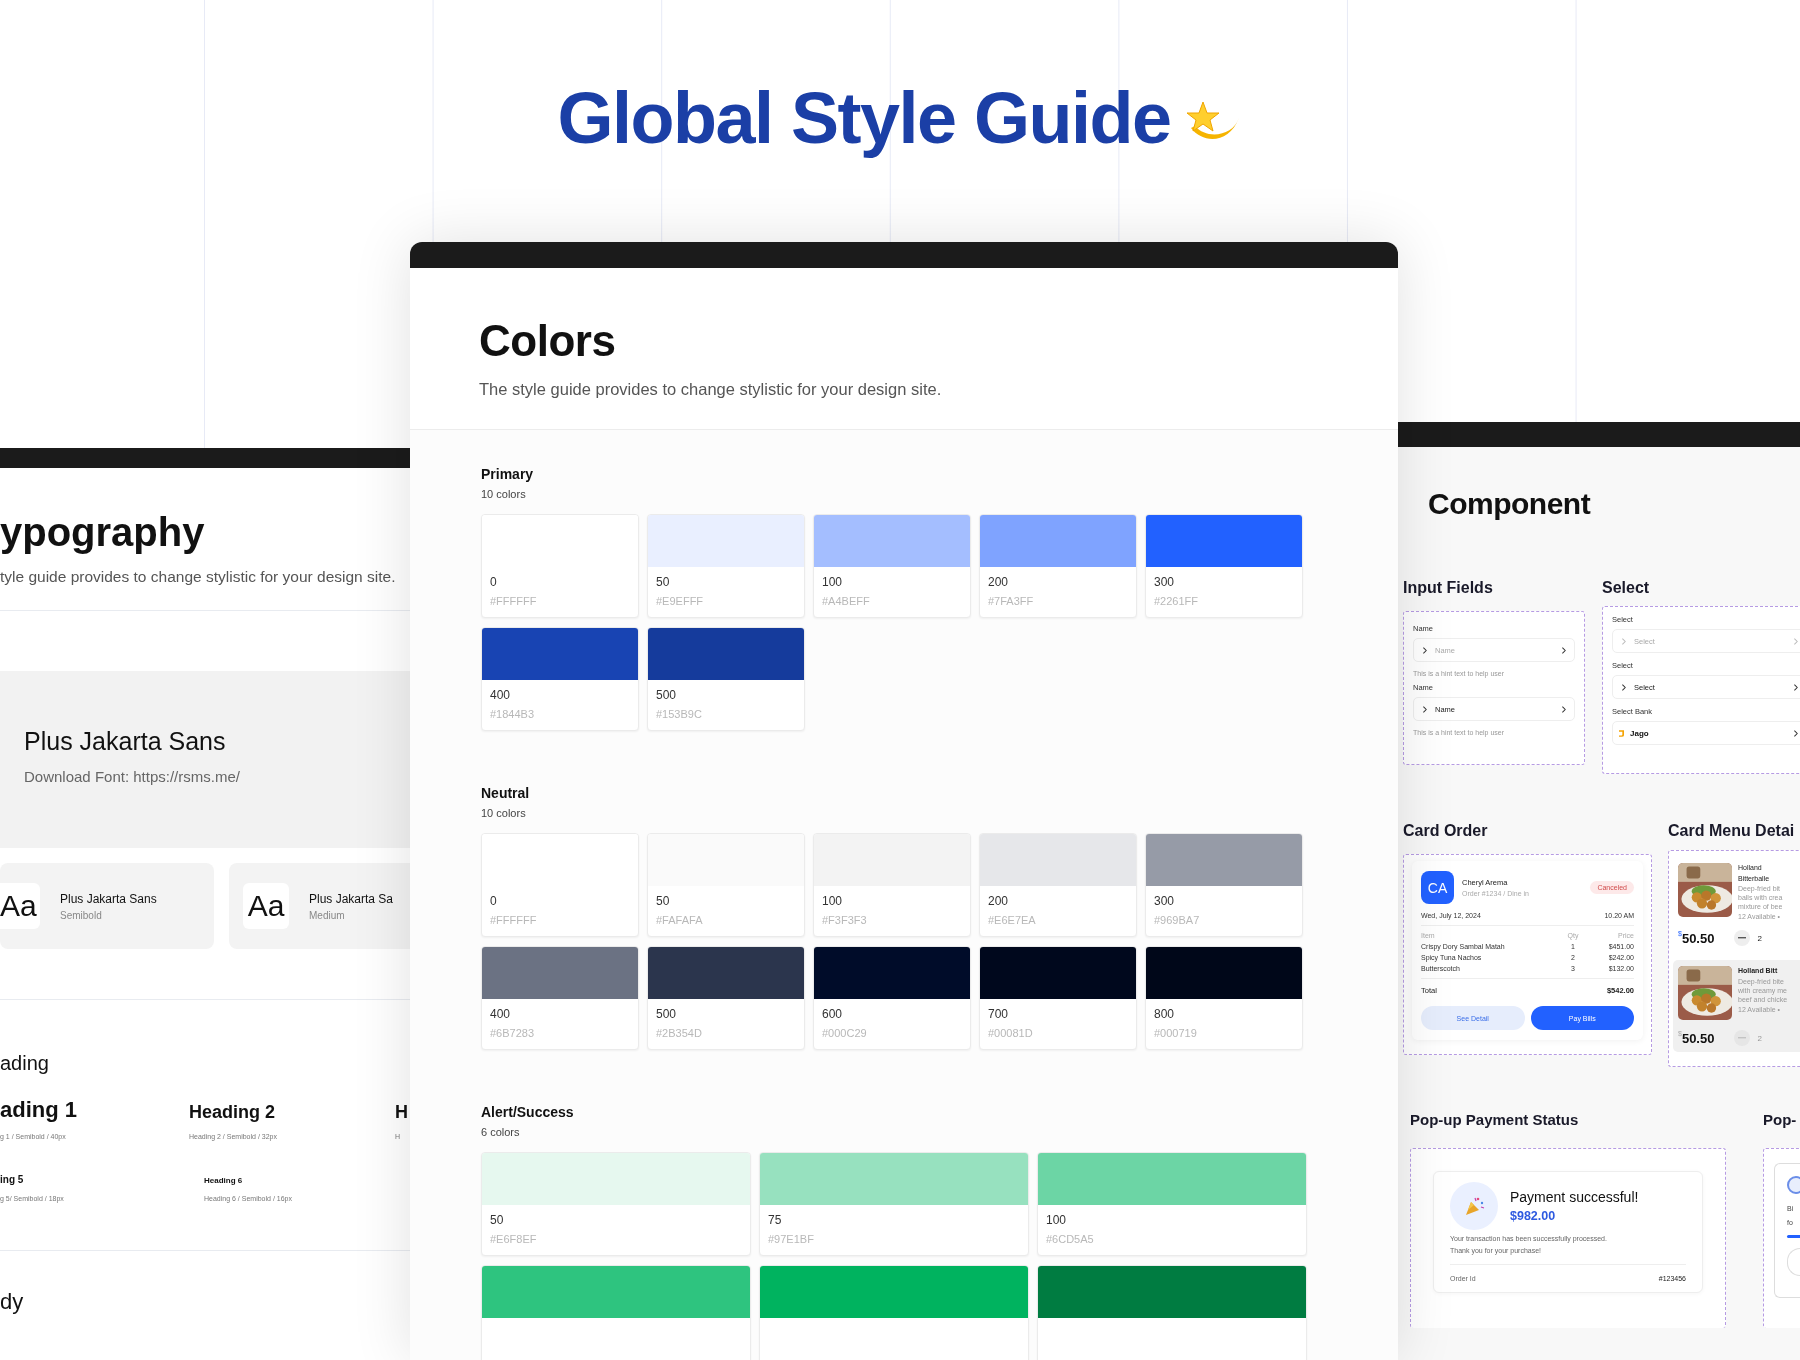 This screenshot has height=1360, width=1800. What do you see at coordinates (1626, 588) in the screenshot?
I see `section-title: Select` at bounding box center [1626, 588].